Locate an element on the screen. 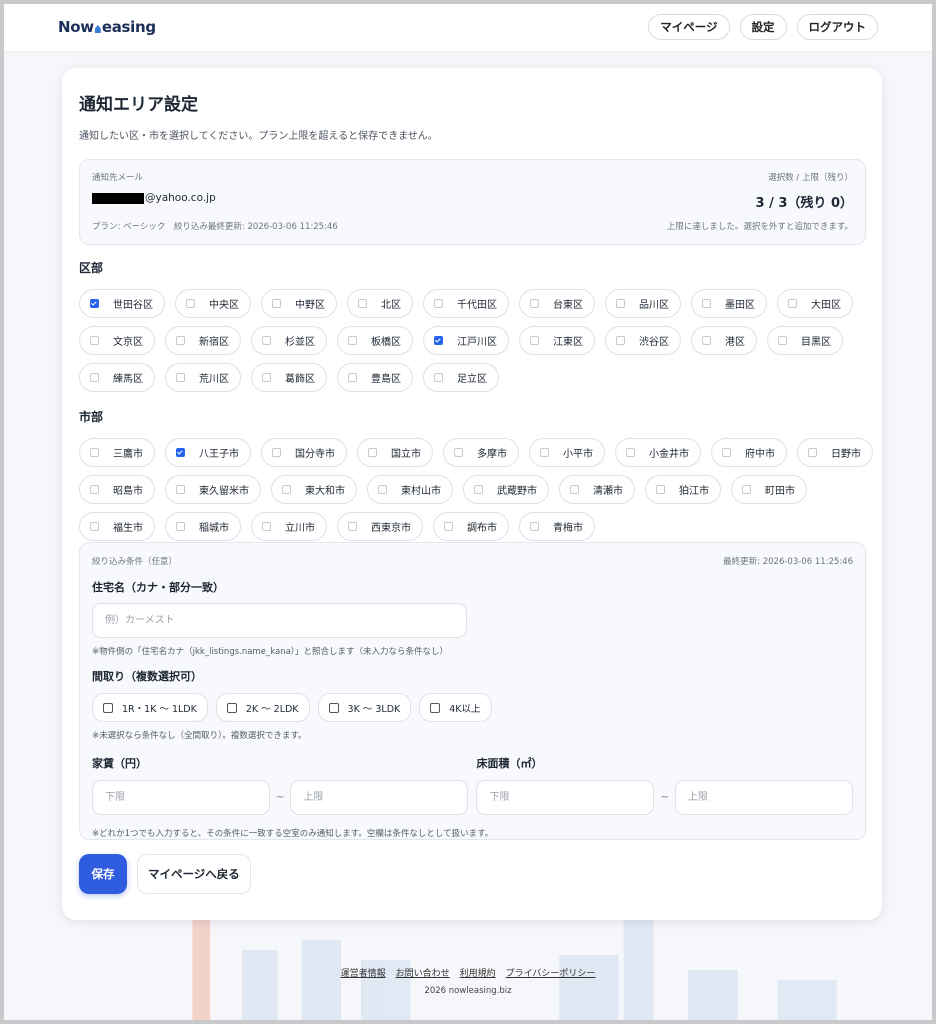  ward-chip: 豊島区 is located at coordinates (375, 377).